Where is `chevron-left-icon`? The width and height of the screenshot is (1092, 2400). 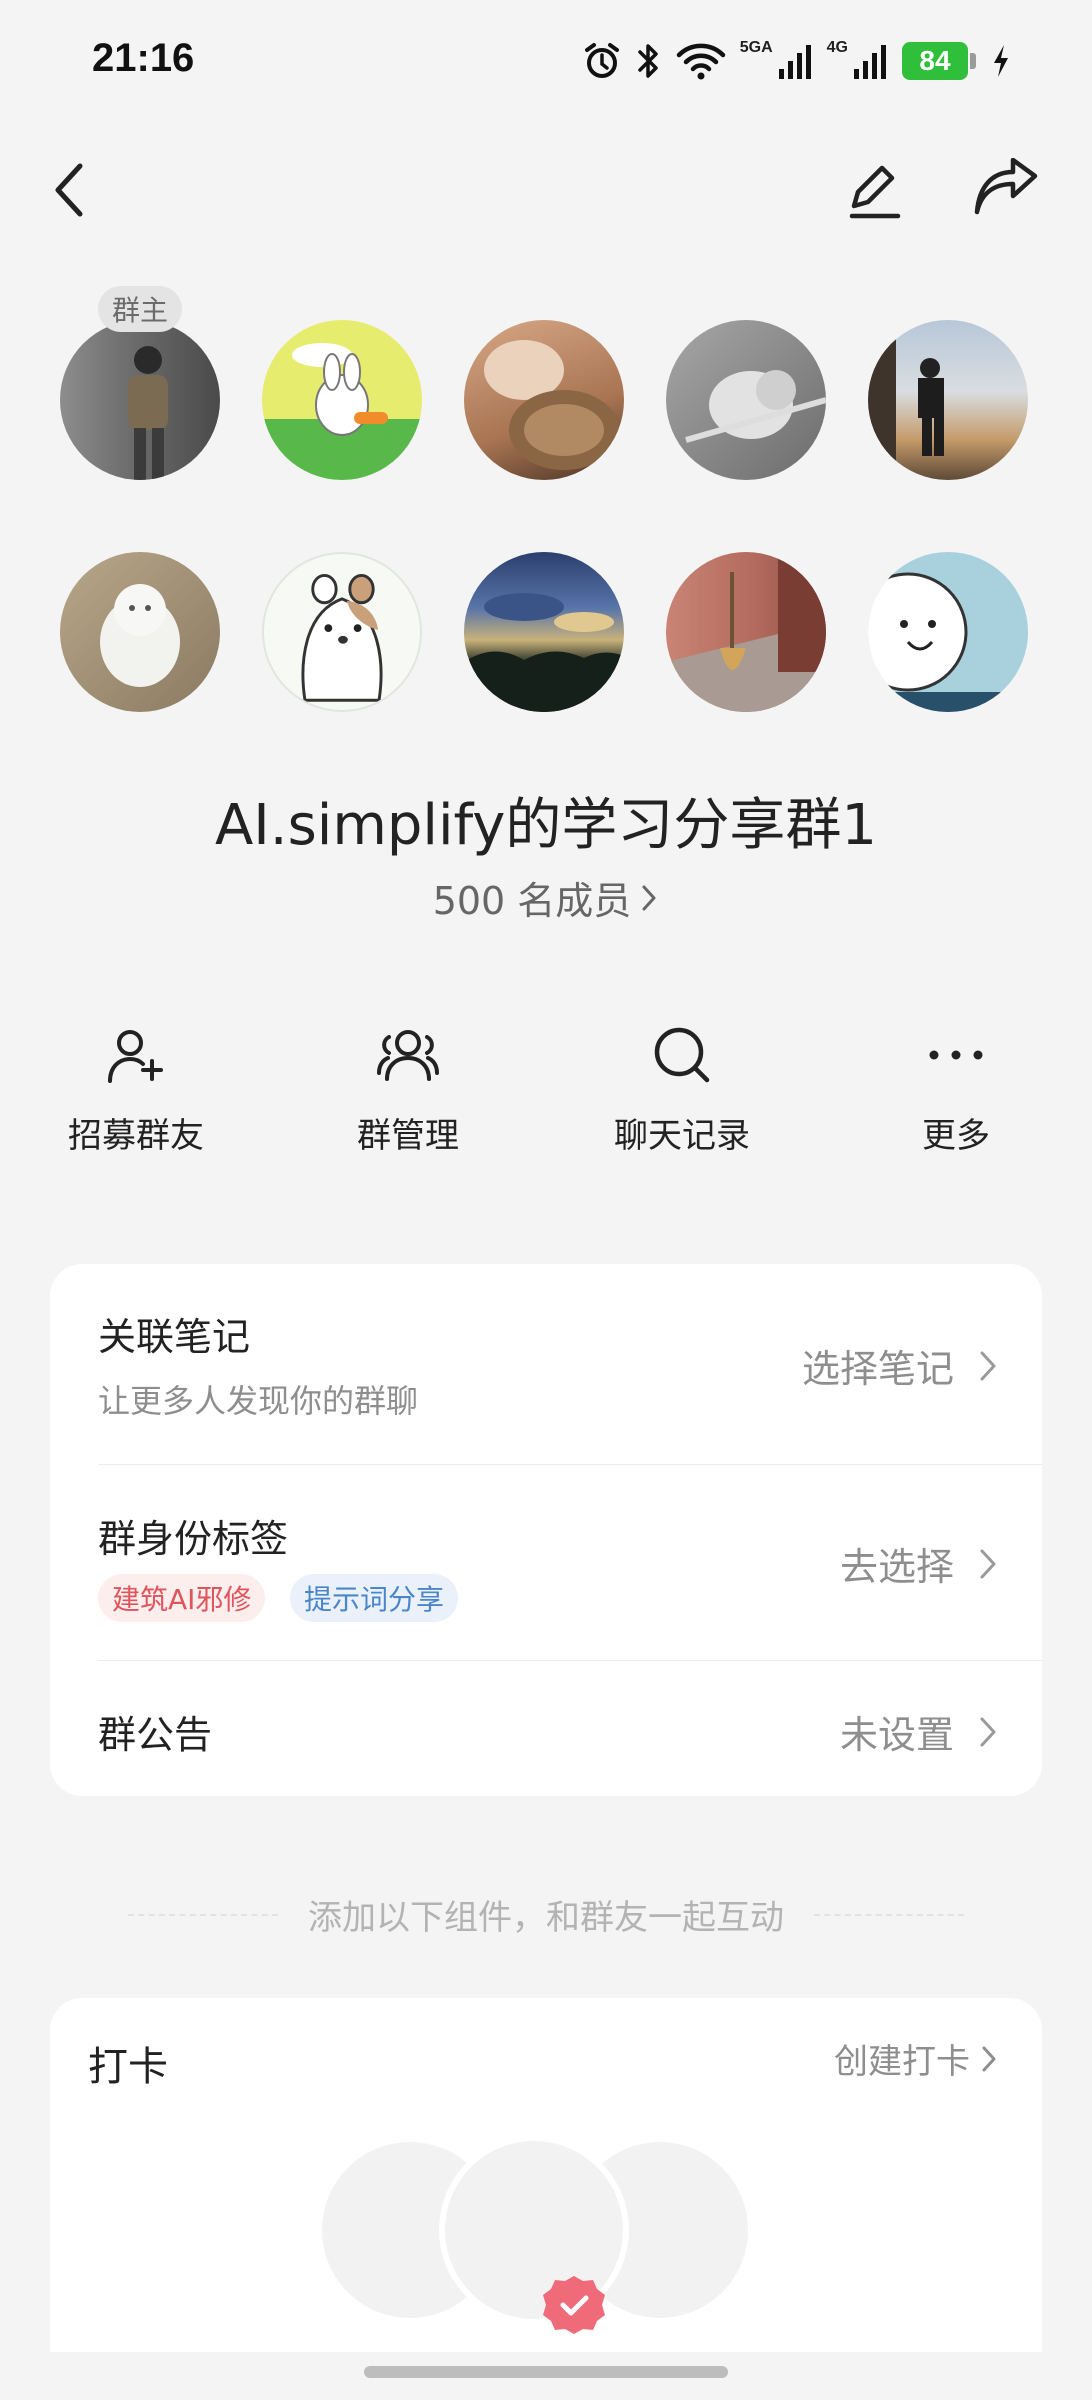 chevron-left-icon is located at coordinates (69, 190).